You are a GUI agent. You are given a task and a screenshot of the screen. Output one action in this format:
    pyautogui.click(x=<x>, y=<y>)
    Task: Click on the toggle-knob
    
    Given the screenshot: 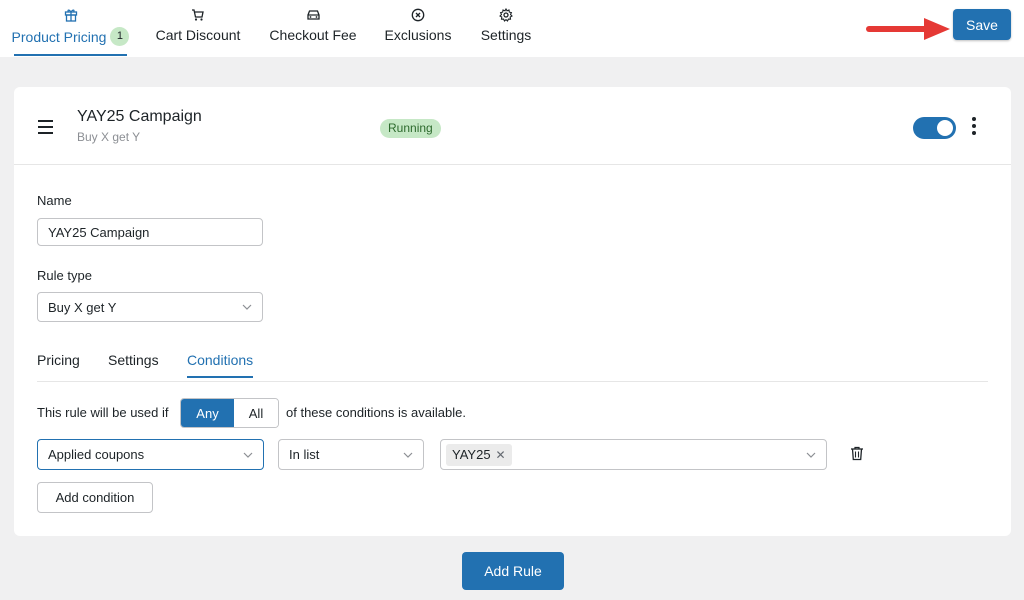 What is the action you would take?
    pyautogui.click(x=945, y=128)
    